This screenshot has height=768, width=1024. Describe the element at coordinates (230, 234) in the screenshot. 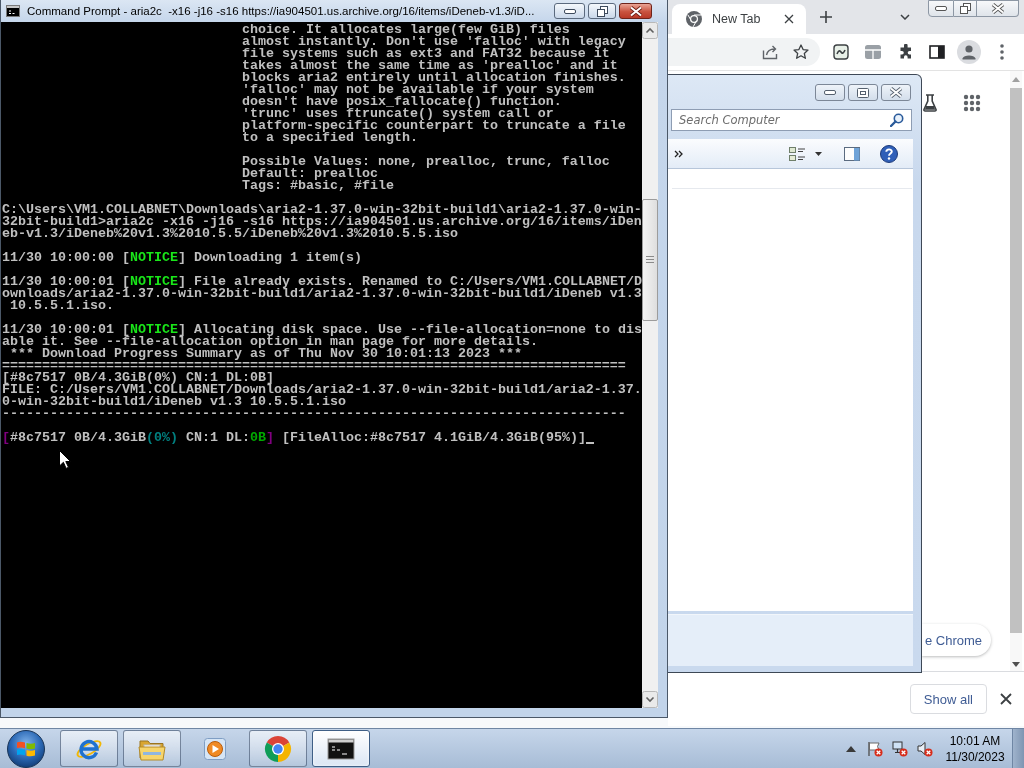

I see `console-line: eb-v1.3/iDeneb%20v1.3%2010.5.5/iDeneb%20v1.3%2010.5.5.iso` at that location.